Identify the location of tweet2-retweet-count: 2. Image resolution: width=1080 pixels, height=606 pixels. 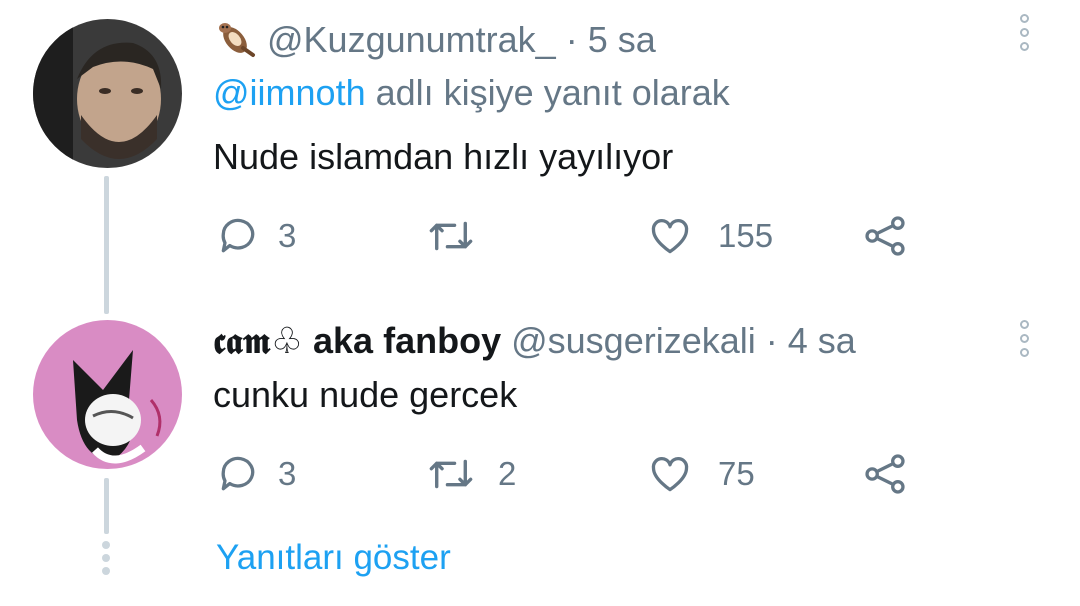
(507, 473).